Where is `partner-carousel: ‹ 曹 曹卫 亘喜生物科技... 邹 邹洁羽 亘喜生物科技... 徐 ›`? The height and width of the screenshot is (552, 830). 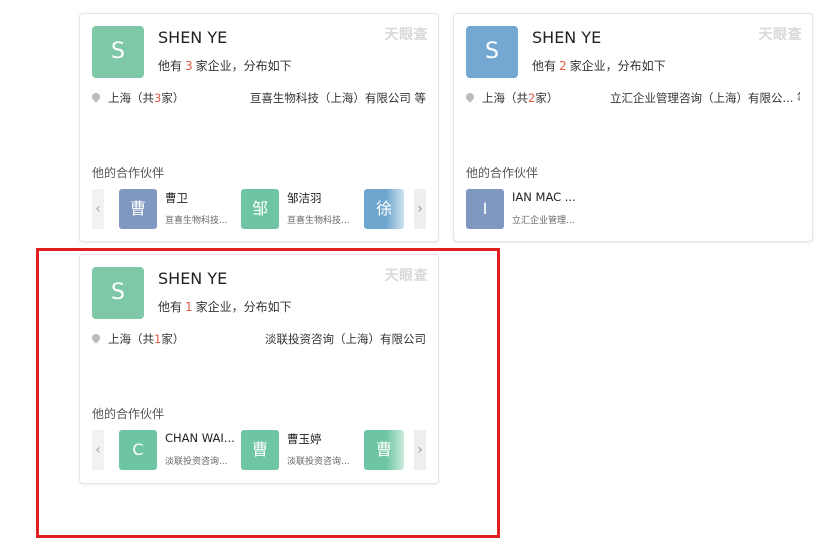 partner-carousel: ‹ 曹 曹卫 亘喜生物科技... 邹 邹洁羽 亘喜生物科技... 徐 › is located at coordinates (259, 209).